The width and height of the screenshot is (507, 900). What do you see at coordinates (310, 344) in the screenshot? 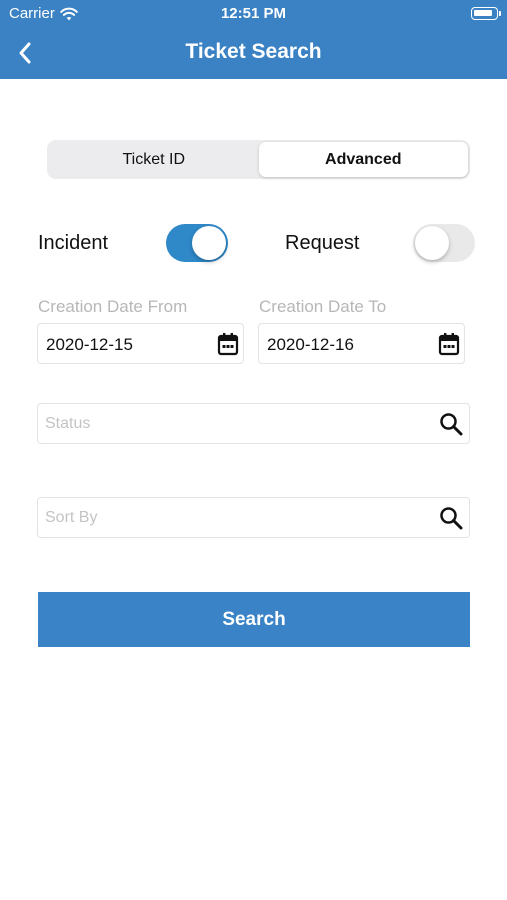
I see `creation-date-to-value: 2020-12-16` at bounding box center [310, 344].